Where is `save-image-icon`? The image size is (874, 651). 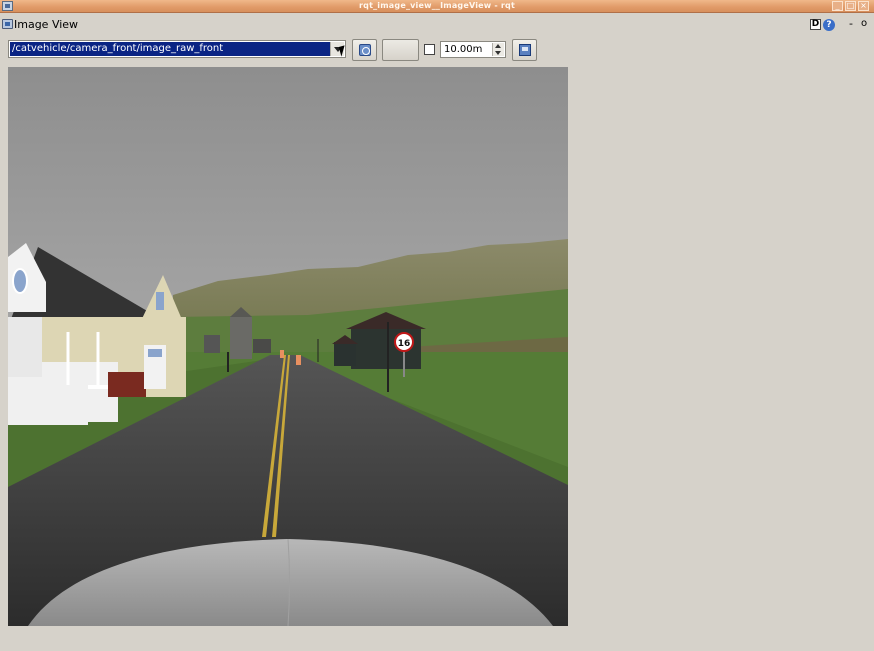
save-image-icon is located at coordinates (525, 50).